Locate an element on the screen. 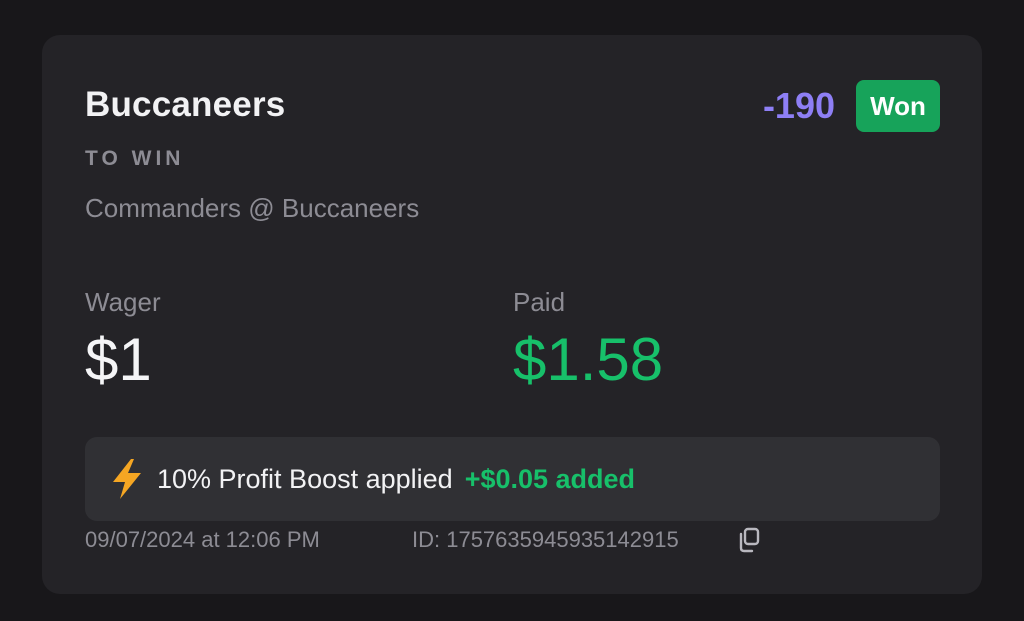  matchup-text: Commanders @ Buccaneers is located at coordinates (252, 208).